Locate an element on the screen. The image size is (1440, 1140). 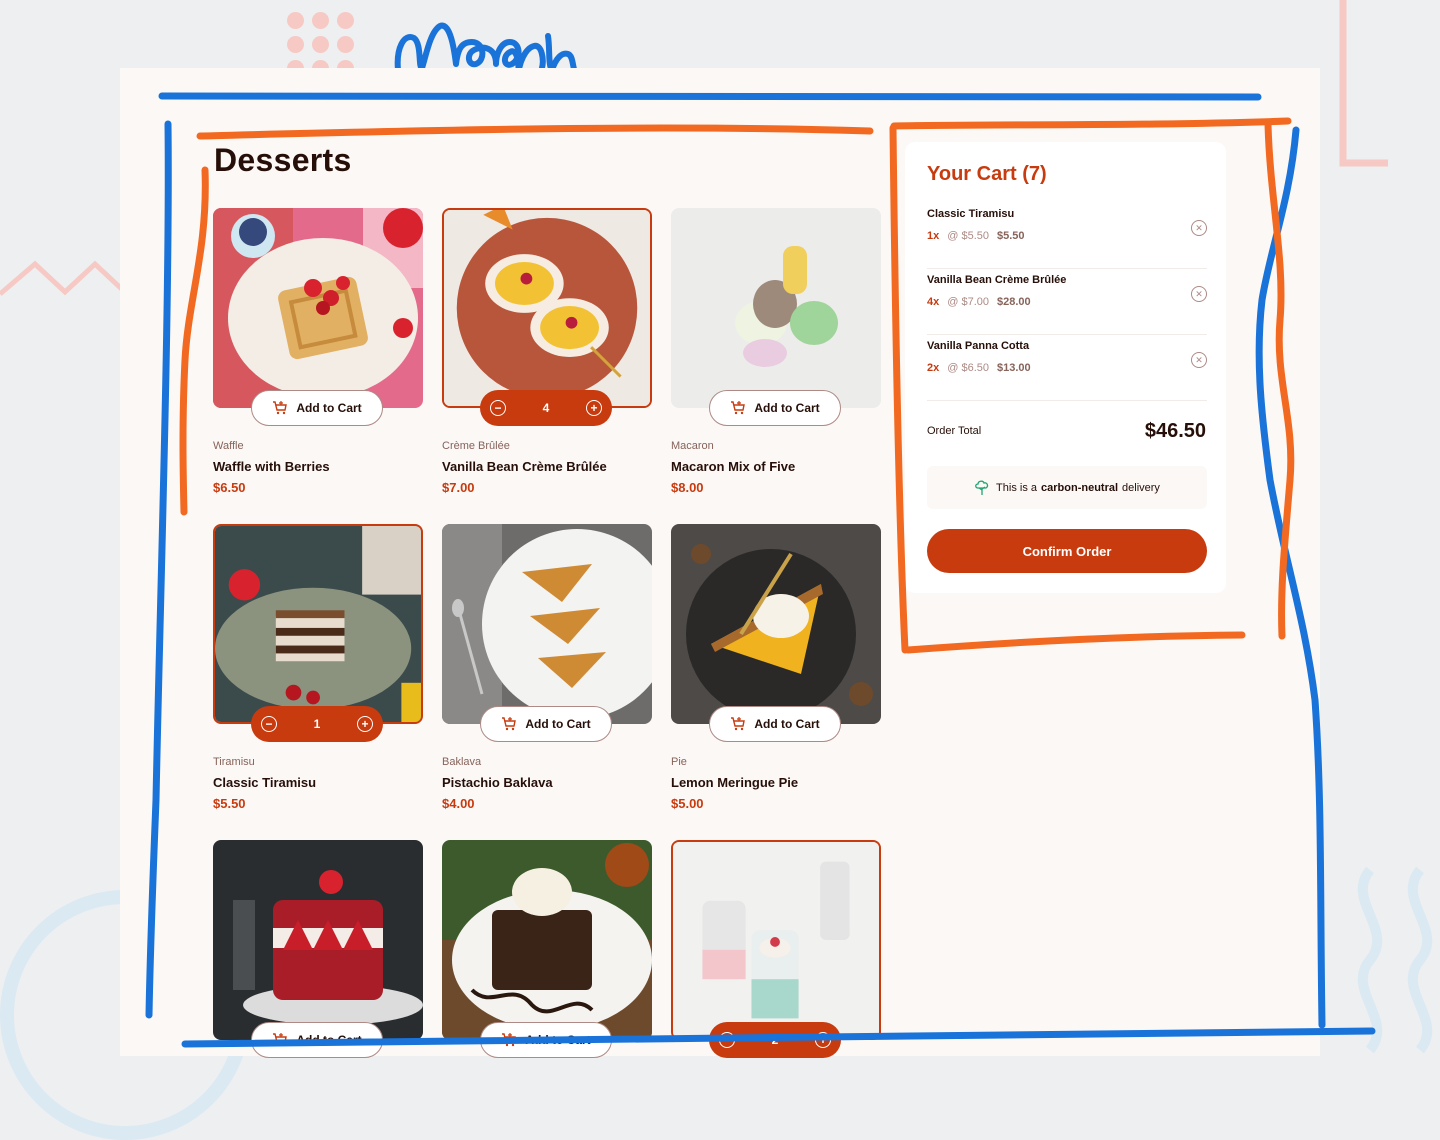
product-image-baklava is located at coordinates (547, 624).